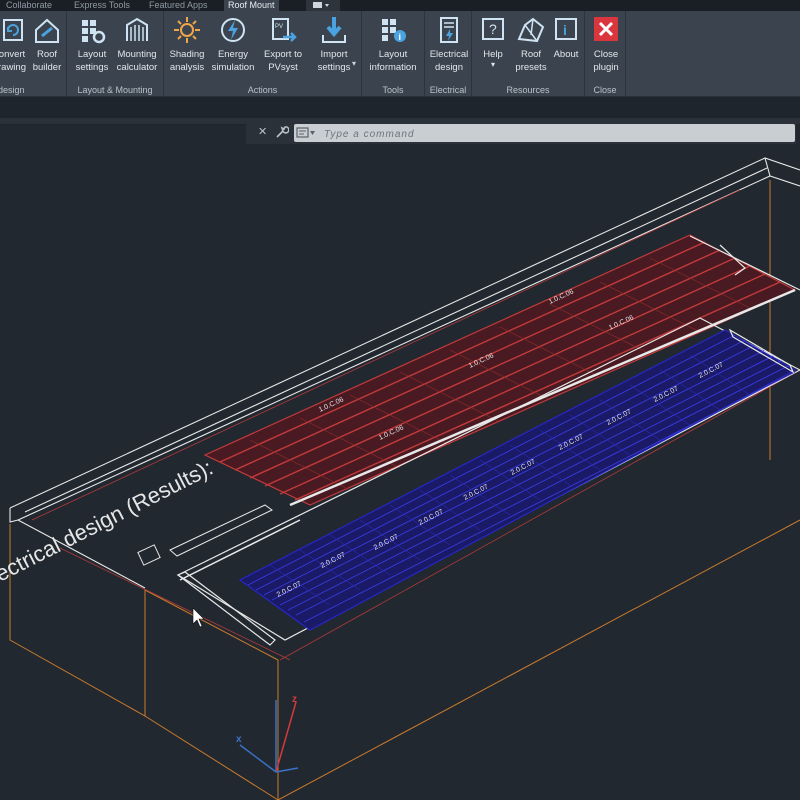 The image size is (800, 800). I want to click on electrical-design-label1: Electrical, so click(449, 54).